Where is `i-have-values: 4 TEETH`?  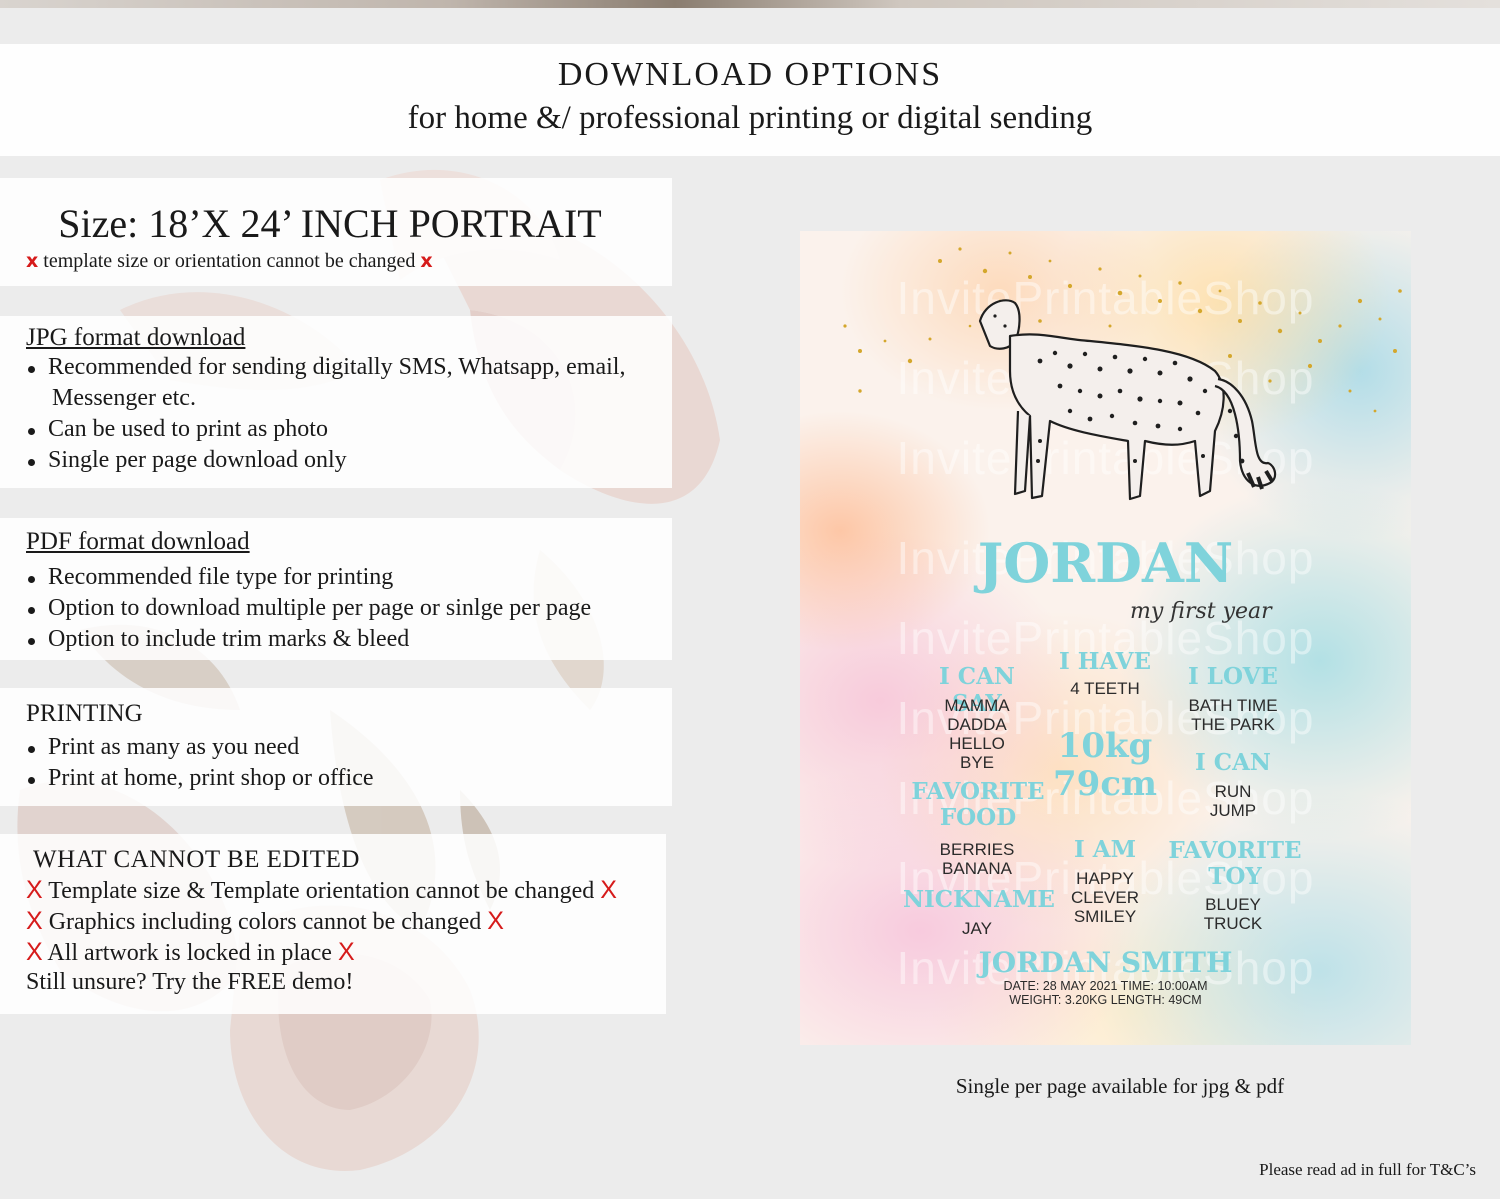
i-have-values: 4 TEETH is located at coordinates (1105, 688).